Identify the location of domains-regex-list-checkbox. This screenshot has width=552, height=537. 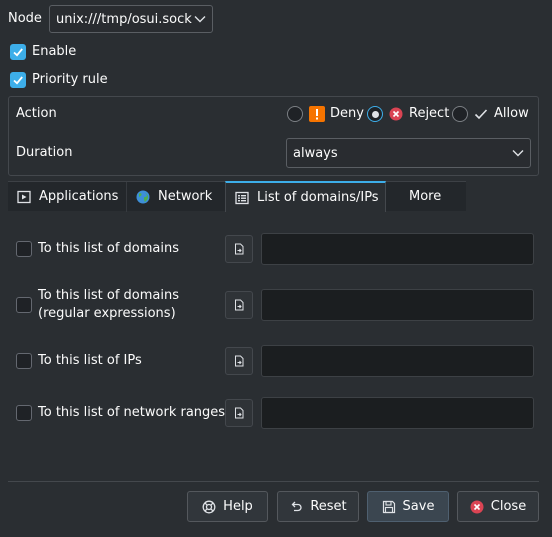
(24, 305).